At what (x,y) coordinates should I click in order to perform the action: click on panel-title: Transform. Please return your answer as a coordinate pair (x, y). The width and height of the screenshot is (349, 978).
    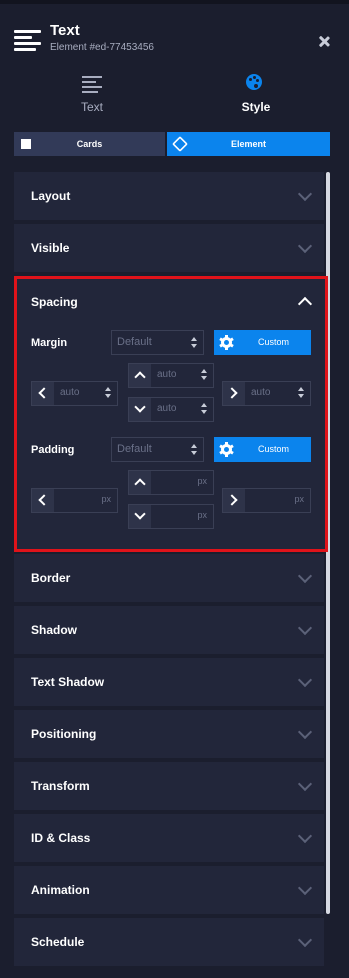
    Looking at the image, I should click on (60, 786).